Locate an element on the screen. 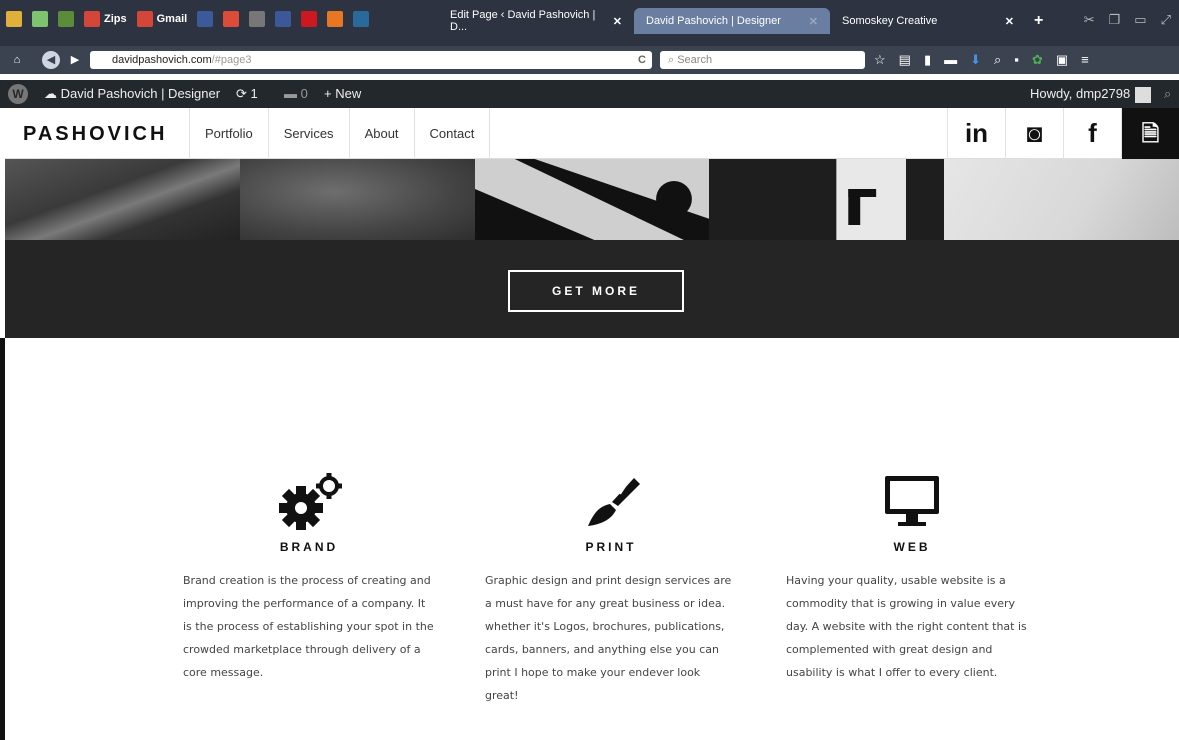  linkedin-icon: in is located at coordinates (976, 133).